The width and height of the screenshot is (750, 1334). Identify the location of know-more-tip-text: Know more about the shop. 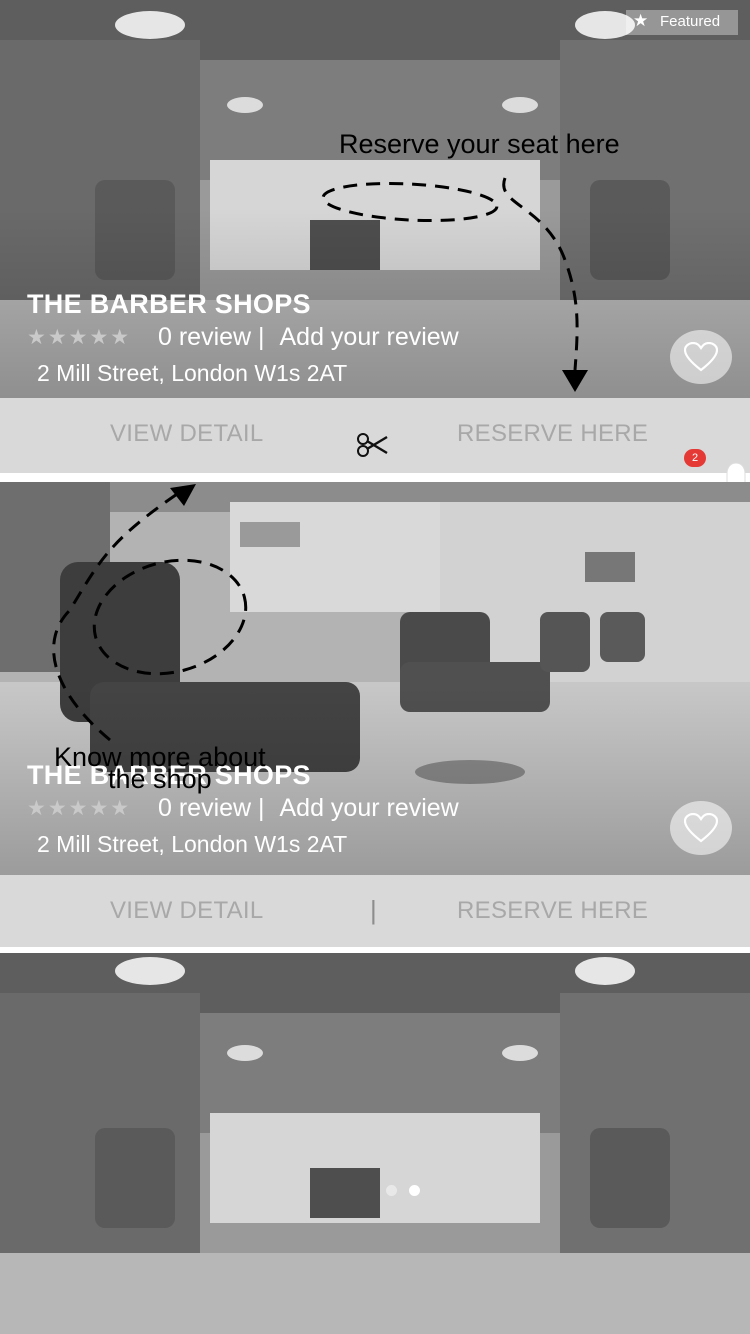
(160, 768).